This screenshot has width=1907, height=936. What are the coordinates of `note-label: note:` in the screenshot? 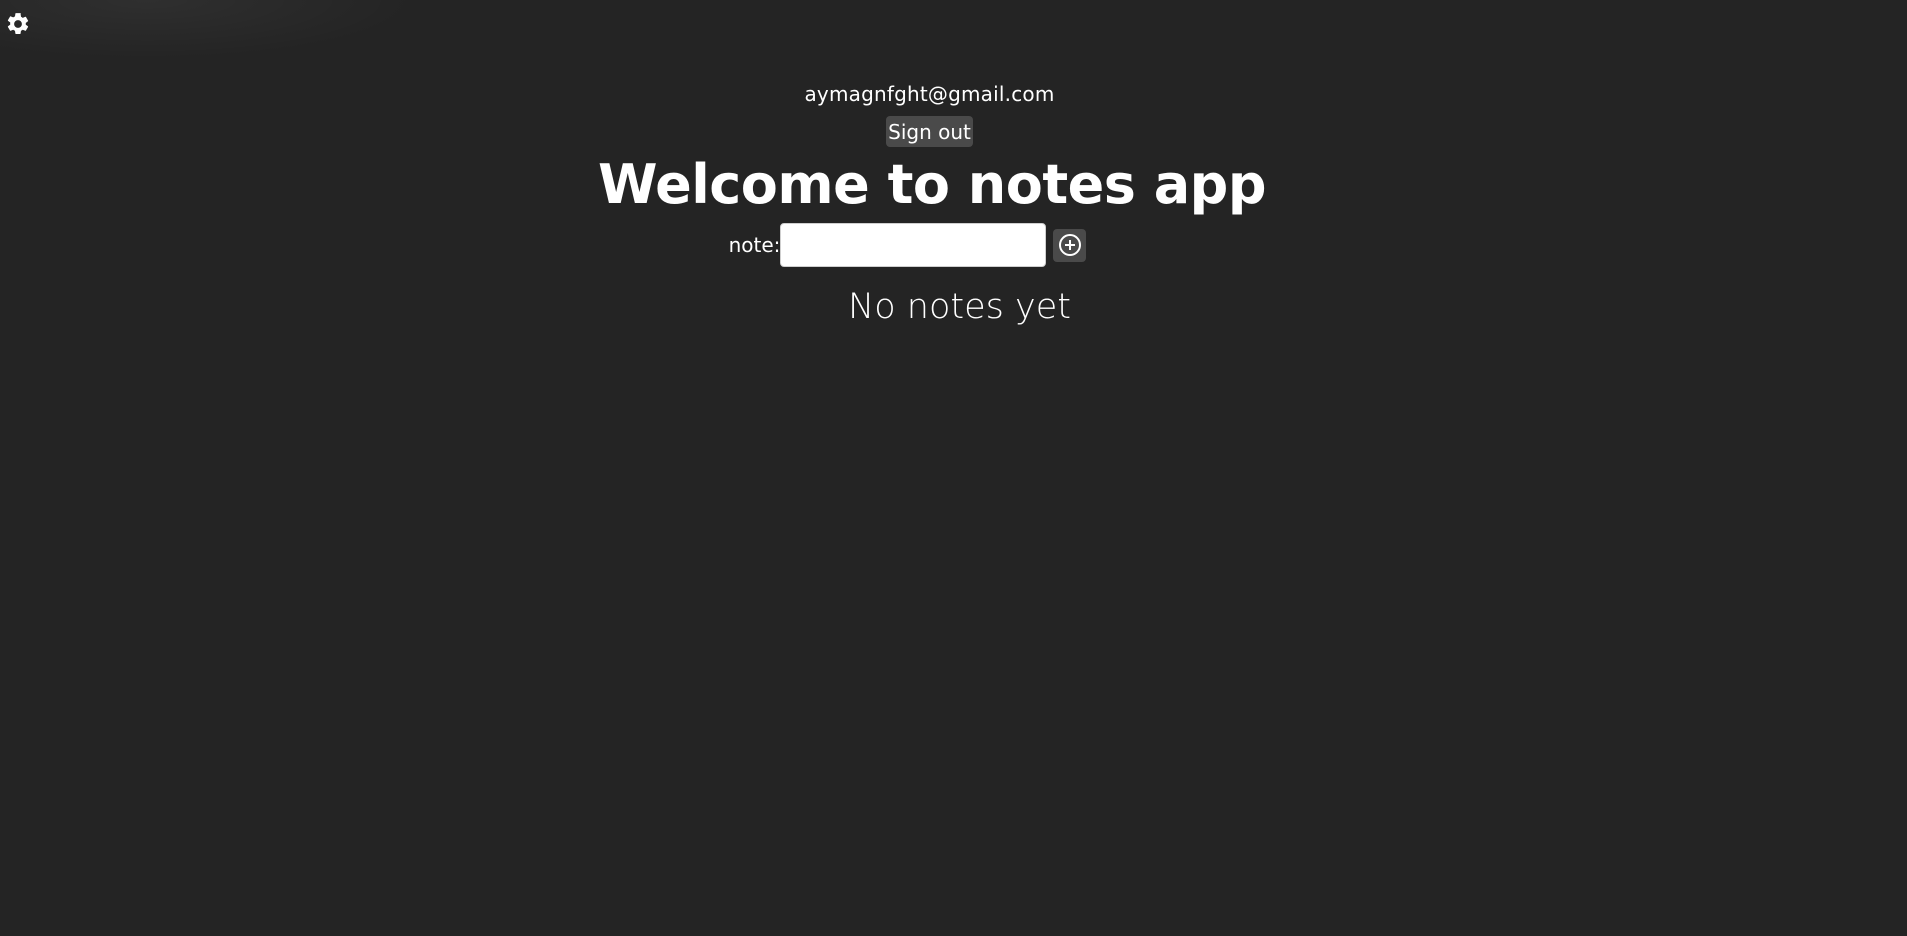 It's located at (754, 245).